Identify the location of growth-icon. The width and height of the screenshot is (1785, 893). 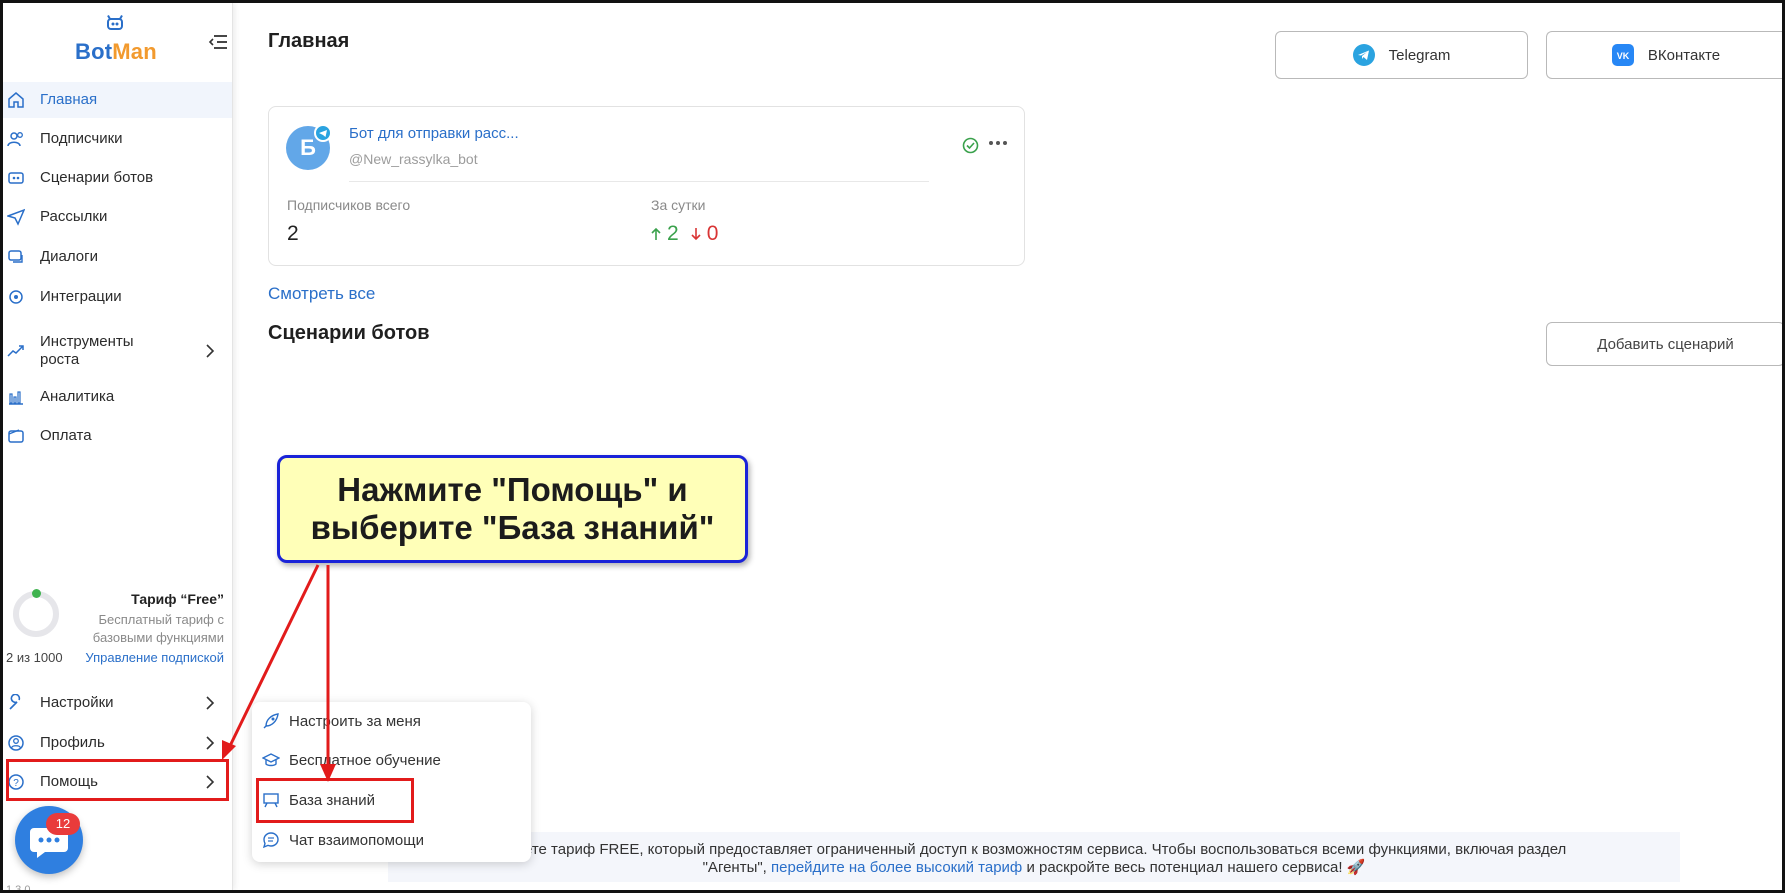
(15, 351).